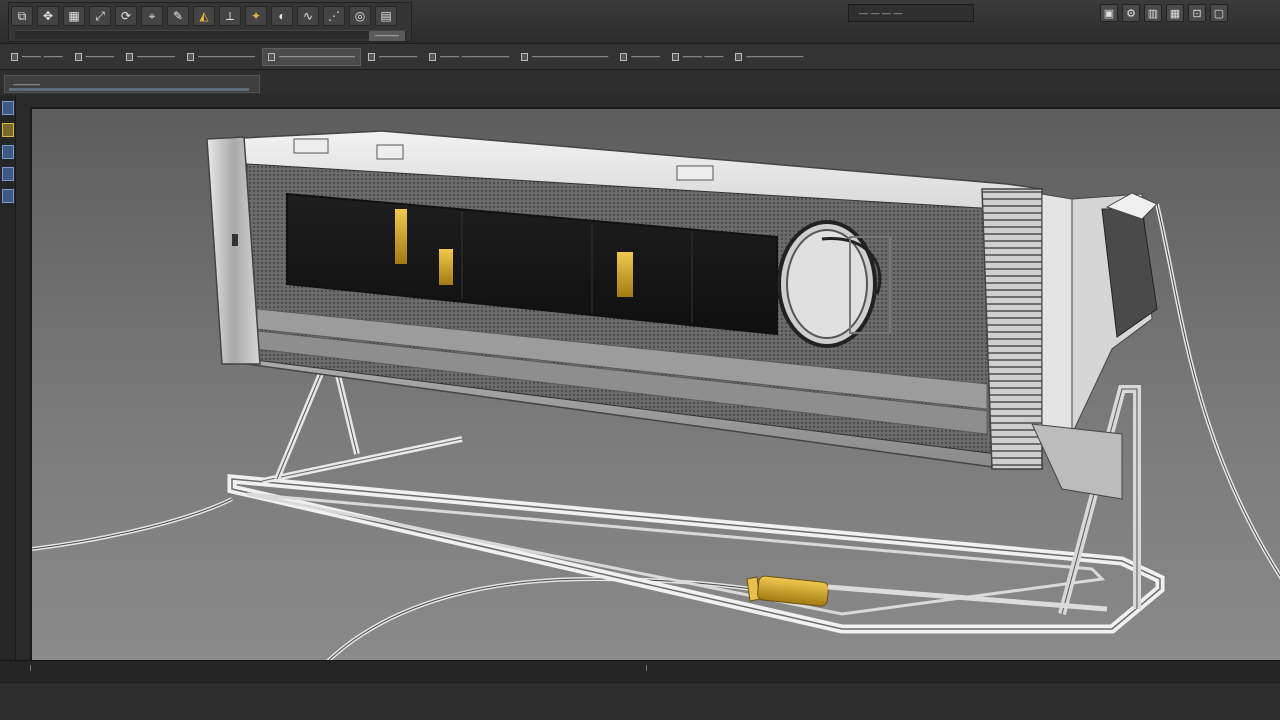 The height and width of the screenshot is (720, 1280). Describe the element at coordinates (211, 34) in the screenshot. I see `tool-options-bar` at that location.